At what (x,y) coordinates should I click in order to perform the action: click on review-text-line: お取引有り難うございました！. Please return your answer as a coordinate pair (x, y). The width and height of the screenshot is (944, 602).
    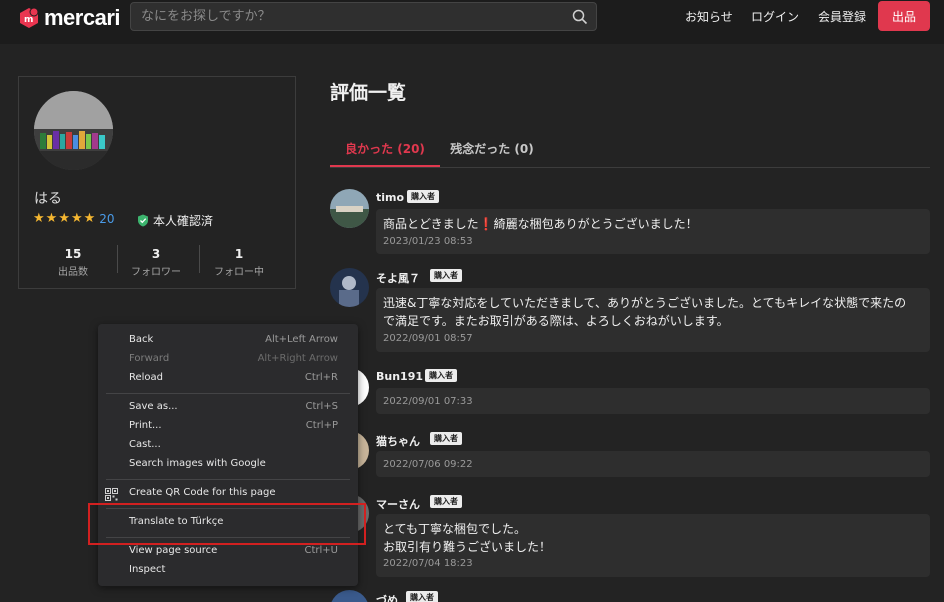
    Looking at the image, I should click on (467, 547).